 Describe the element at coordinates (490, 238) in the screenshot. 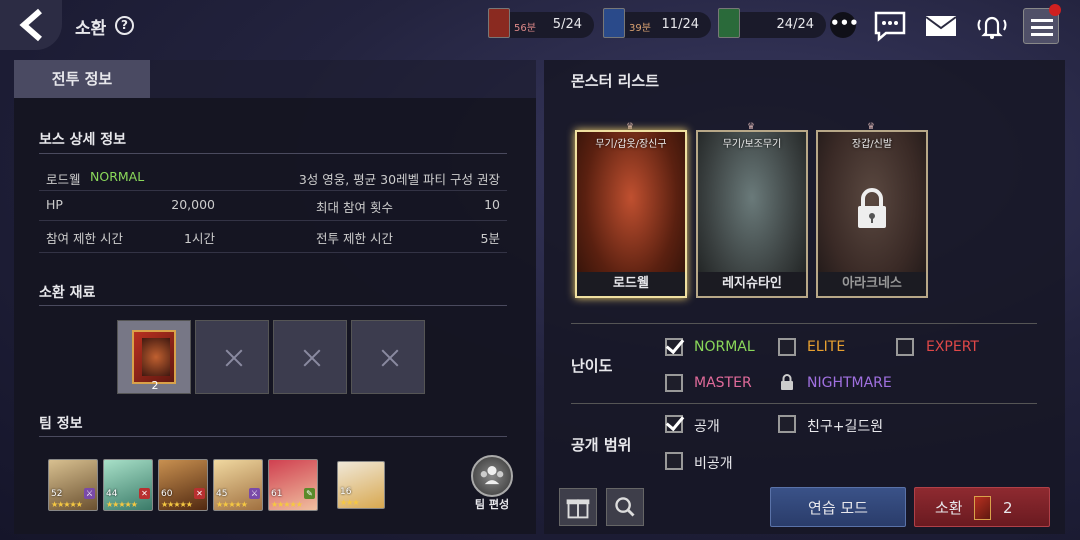

I see `battle-time-value: 5분` at that location.